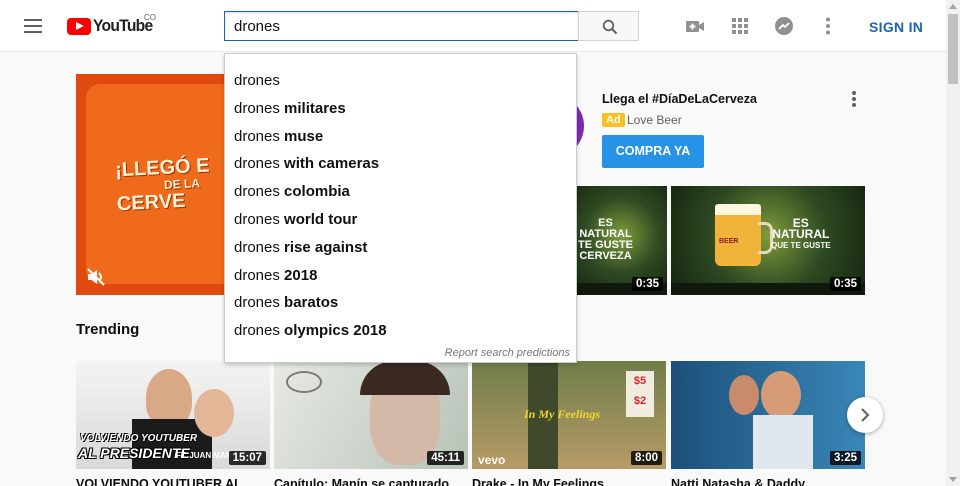 The width and height of the screenshot is (960, 486). What do you see at coordinates (321, 219) in the screenshot?
I see `suggestion-completion-text: world tour` at bounding box center [321, 219].